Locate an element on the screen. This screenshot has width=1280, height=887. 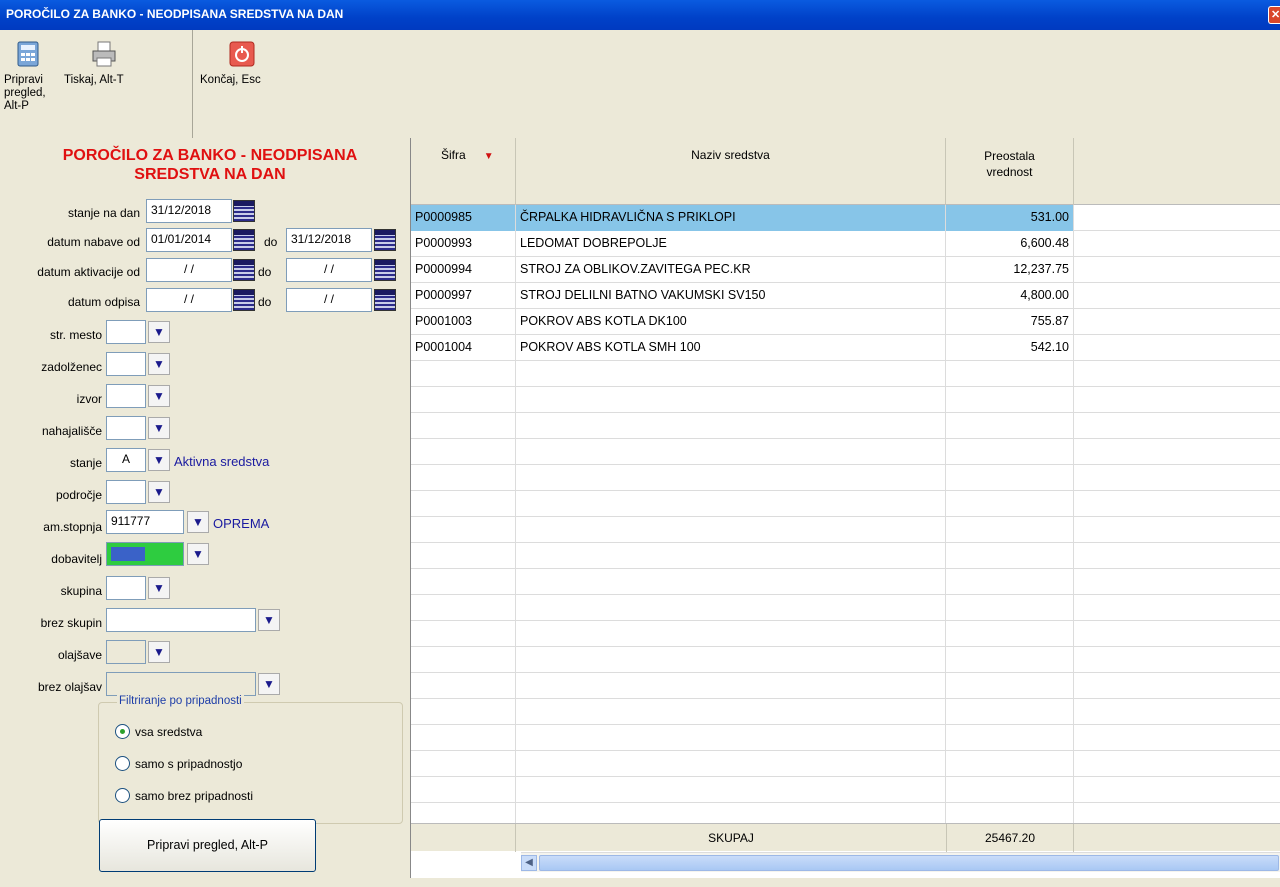
col-vrednost-header: Preostala vrednost is located at coordinates (1010, 171).